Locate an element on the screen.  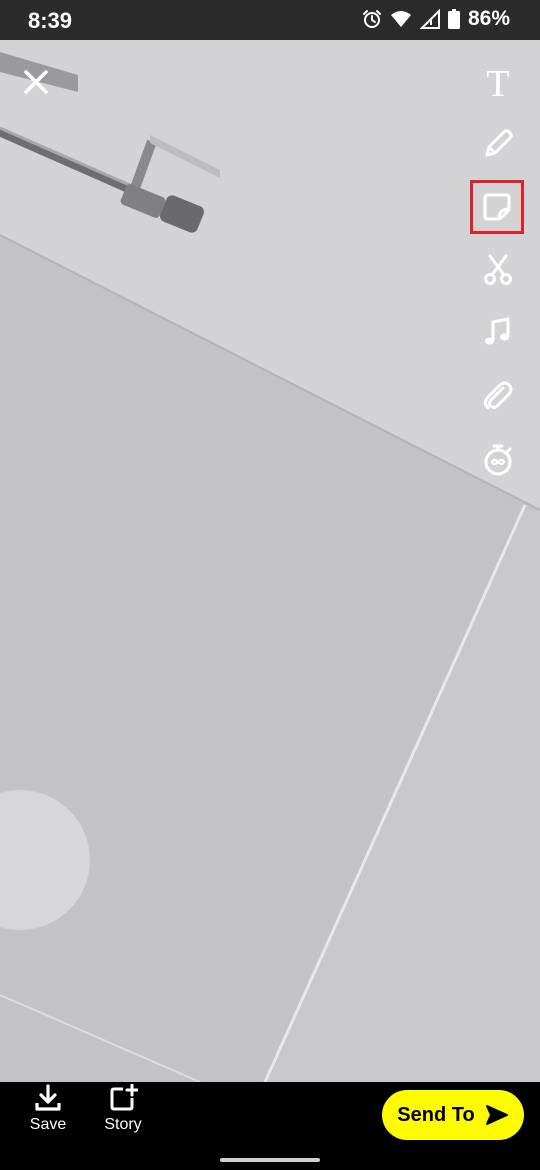
music-note-icon is located at coordinates (497, 331).